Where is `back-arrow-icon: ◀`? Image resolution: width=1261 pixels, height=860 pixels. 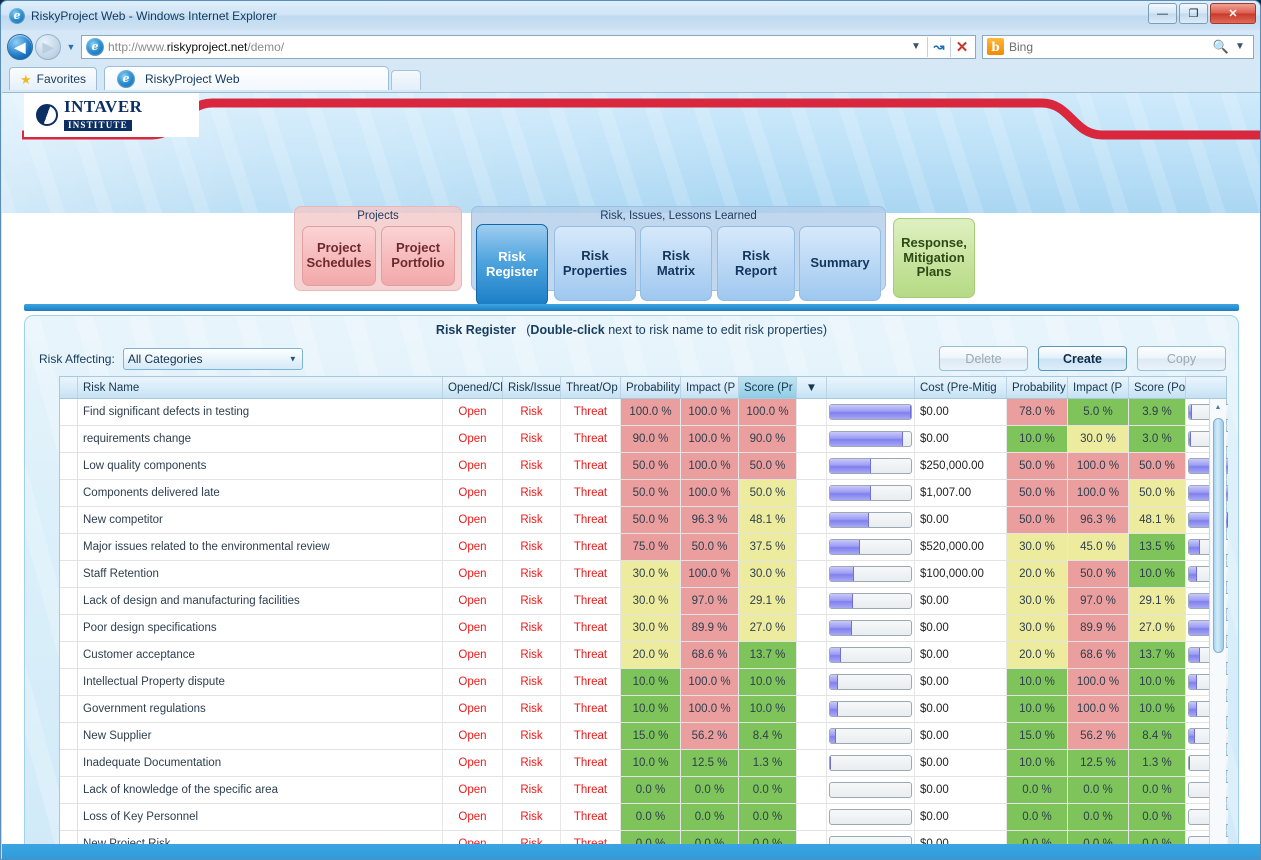
back-arrow-icon: ◀ is located at coordinates (20, 46).